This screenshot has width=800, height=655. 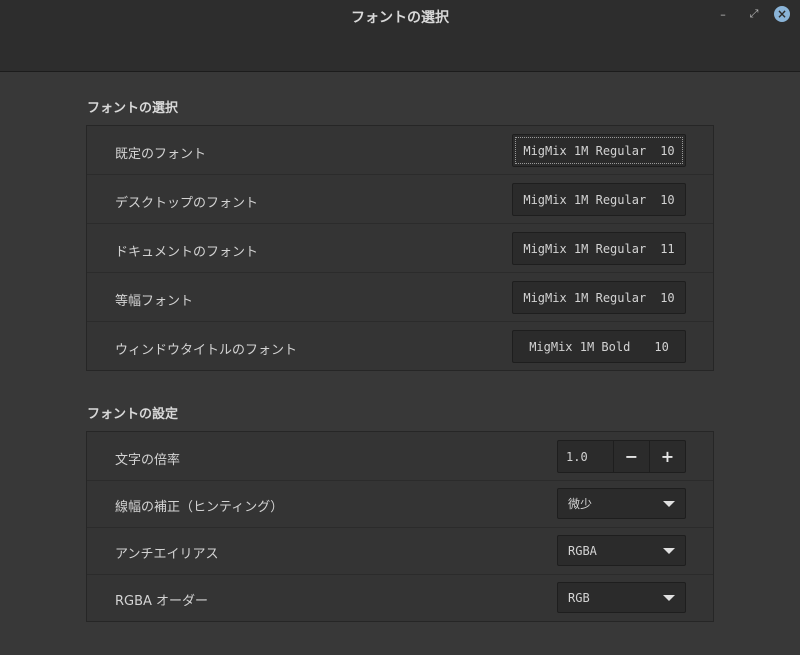 What do you see at coordinates (621, 503) in the screenshot?
I see `hinting-combo: 微少` at bounding box center [621, 503].